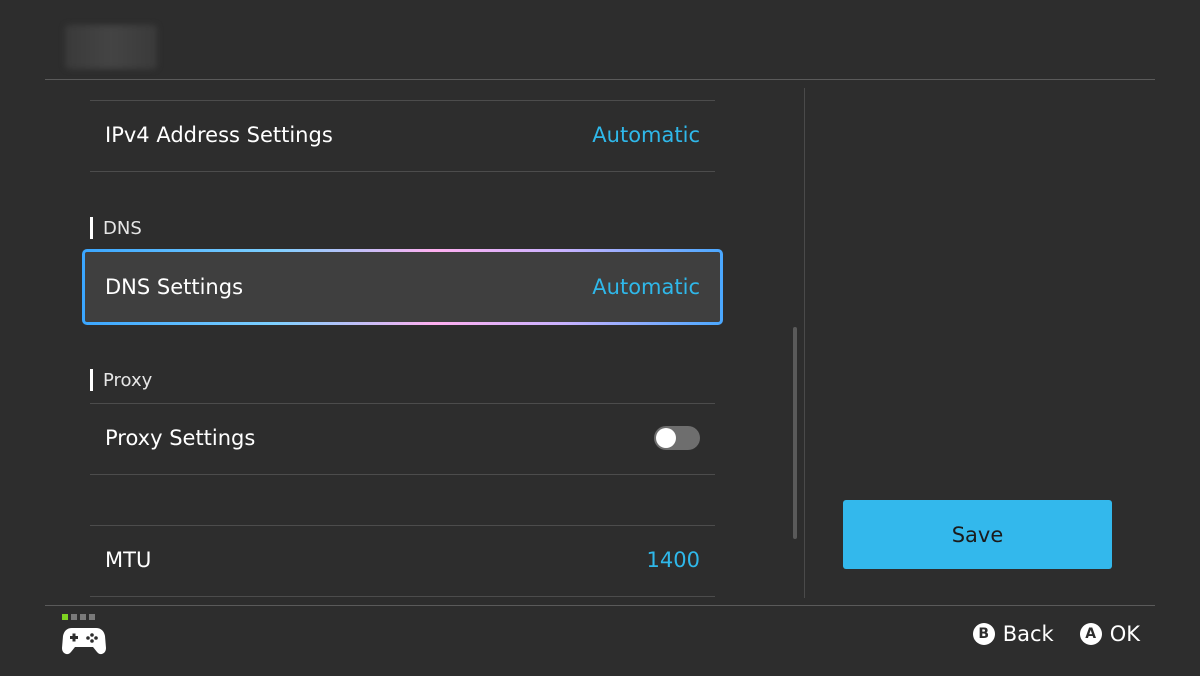  Describe the element at coordinates (673, 560) in the screenshot. I see `mtu-value: 1400` at that location.